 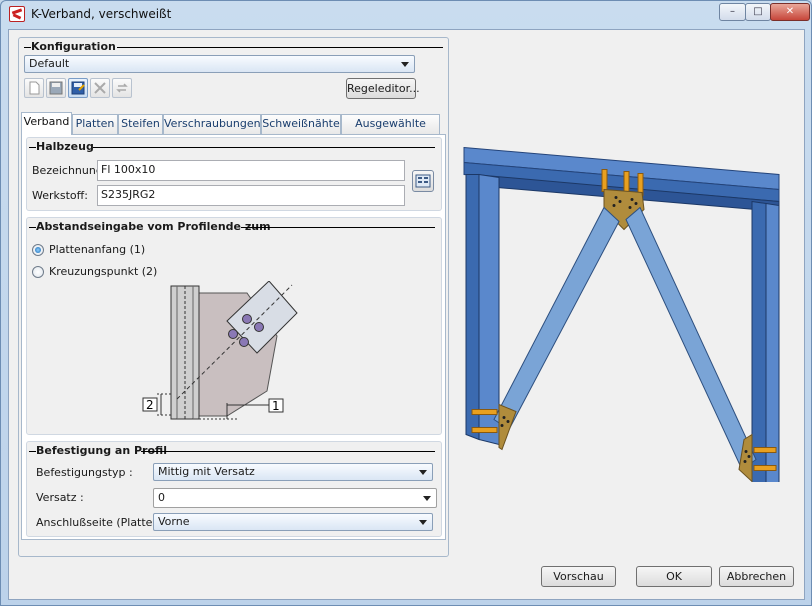 What do you see at coordinates (790, 12) in the screenshot?
I see `close-button: ✕` at bounding box center [790, 12].